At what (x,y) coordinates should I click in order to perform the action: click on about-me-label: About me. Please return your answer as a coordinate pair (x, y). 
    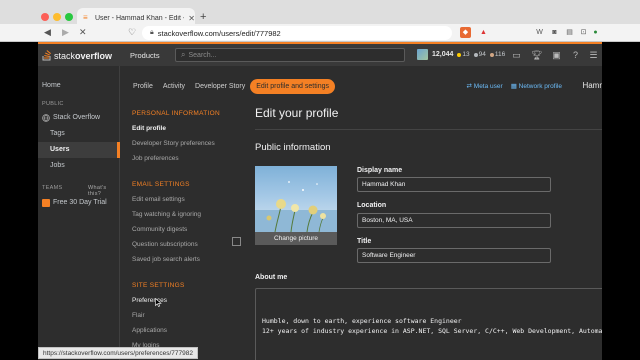
    Looking at the image, I should click on (271, 277).